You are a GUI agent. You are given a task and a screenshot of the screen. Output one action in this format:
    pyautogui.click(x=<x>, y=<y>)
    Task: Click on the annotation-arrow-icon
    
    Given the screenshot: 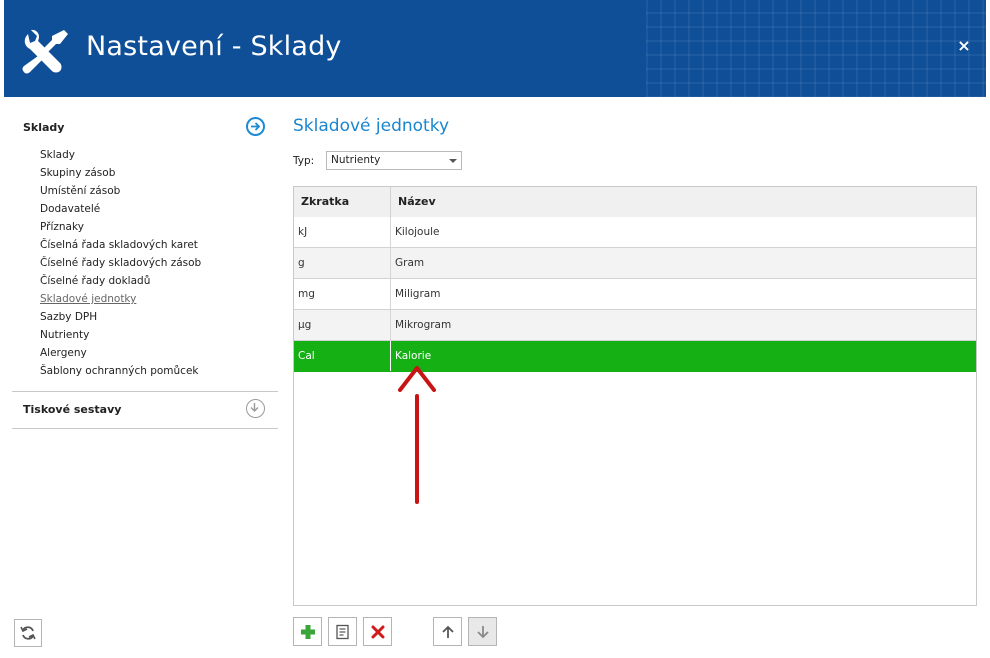 What is the action you would take?
    pyautogui.click(x=417, y=435)
    